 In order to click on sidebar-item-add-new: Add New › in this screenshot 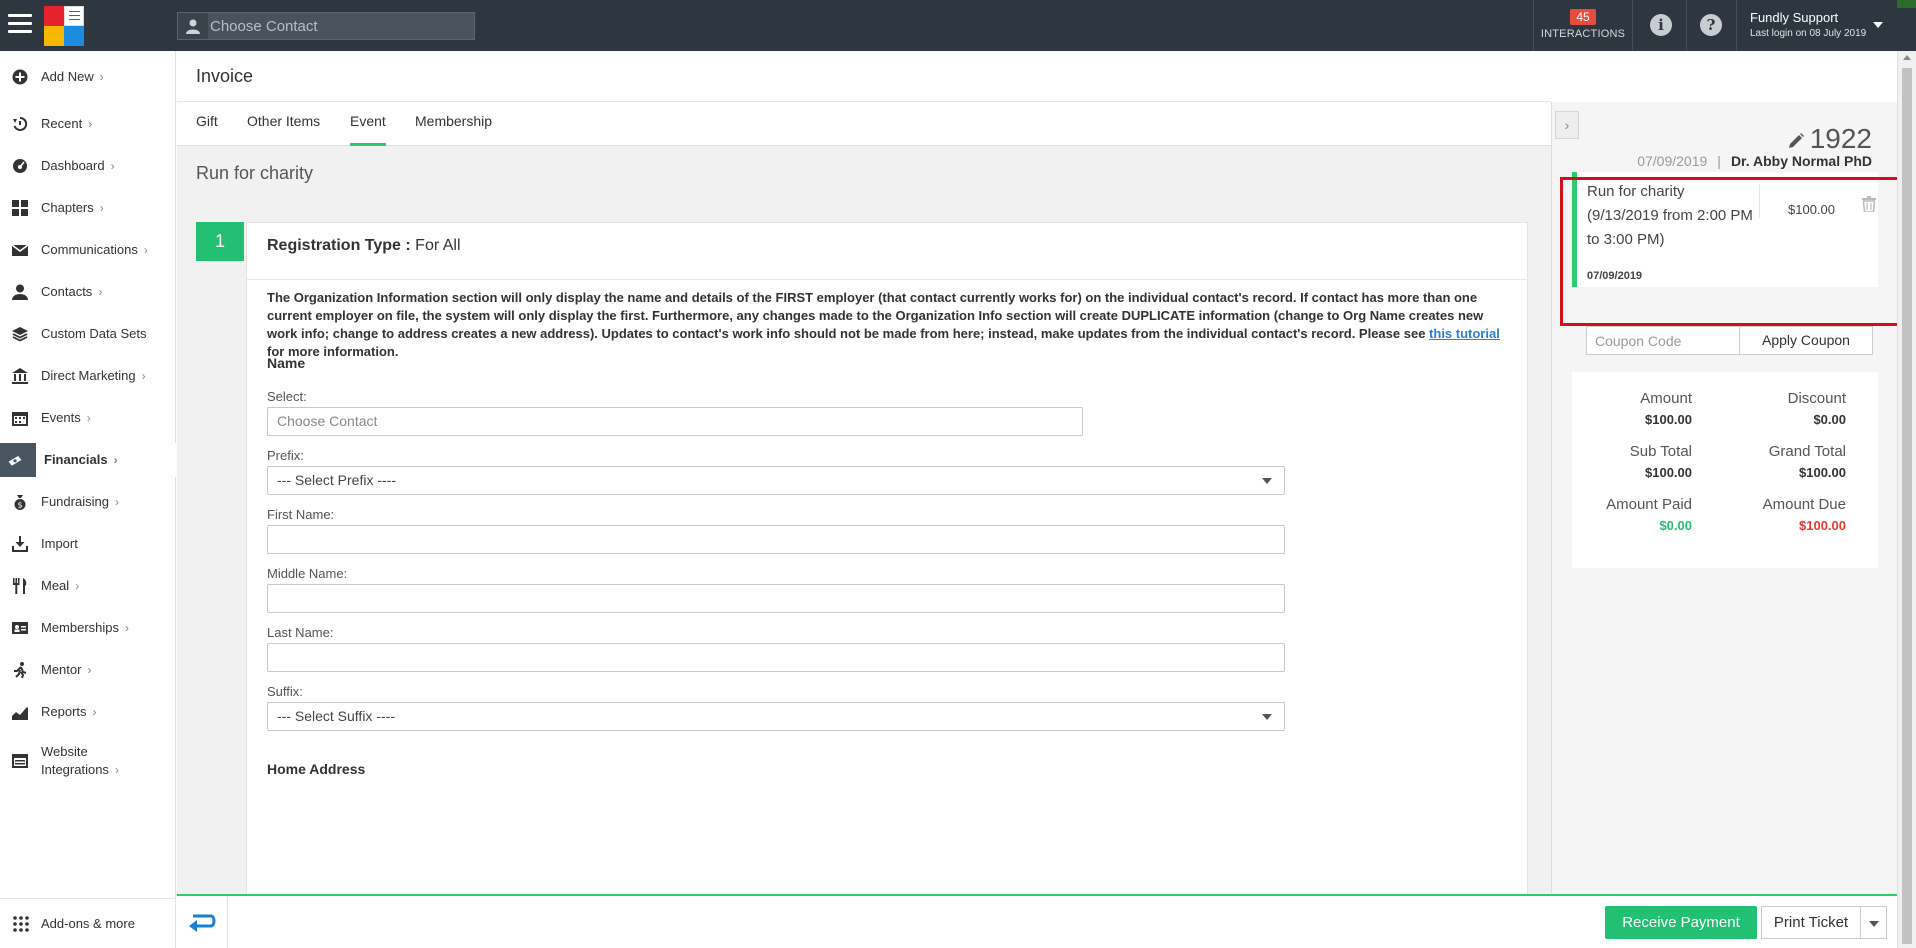, I will do `click(88, 77)`.